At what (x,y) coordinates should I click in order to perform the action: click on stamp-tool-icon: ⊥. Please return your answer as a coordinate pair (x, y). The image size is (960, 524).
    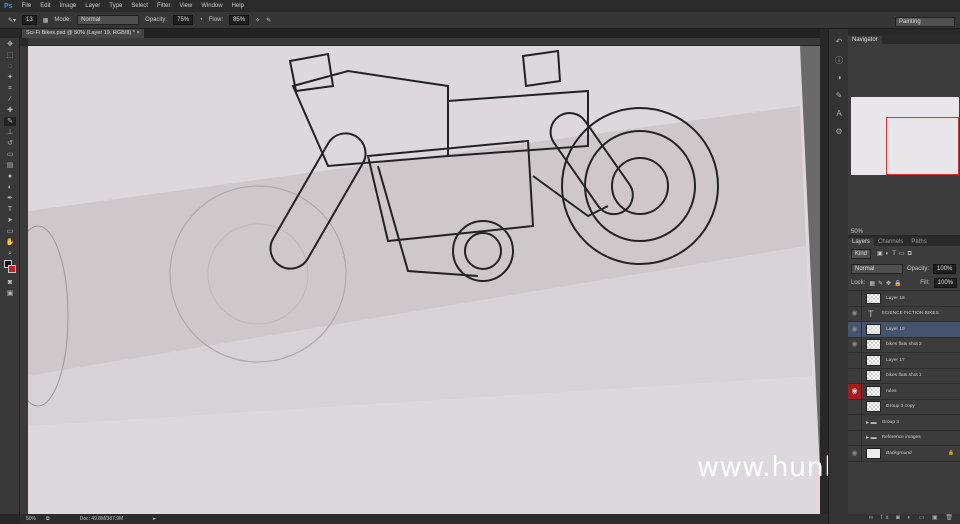
    Looking at the image, I should click on (10, 132).